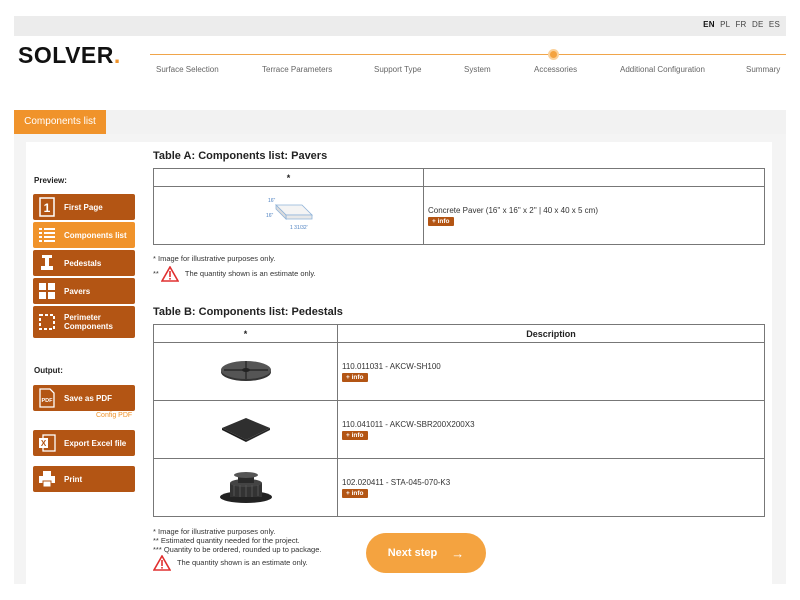 Image resolution: width=800 pixels, height=600 pixels. What do you see at coordinates (408, 424) in the screenshot?
I see `pedestal-description-2: 110.041011 - AKCW-SBR200X200X3` at bounding box center [408, 424].